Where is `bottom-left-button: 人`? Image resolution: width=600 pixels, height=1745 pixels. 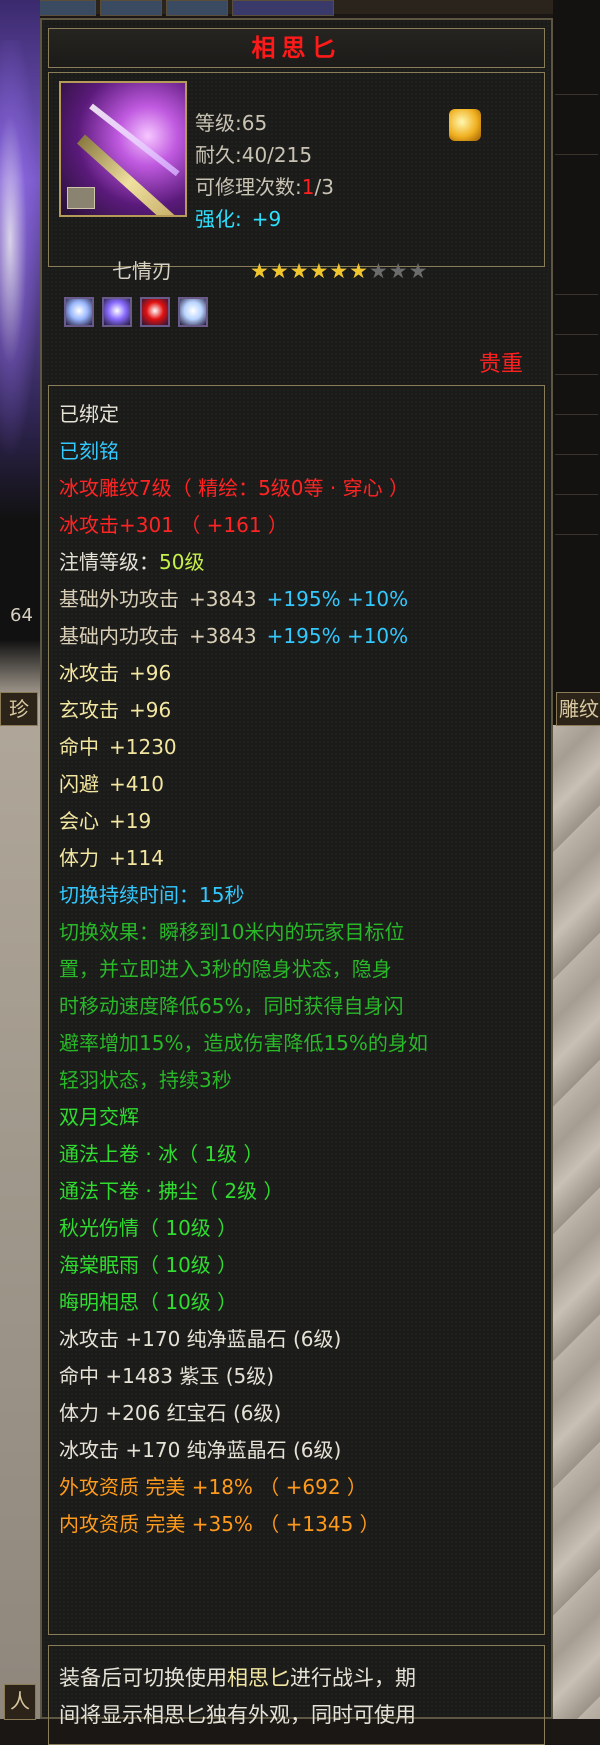 bottom-left-button: 人 is located at coordinates (20, 1702).